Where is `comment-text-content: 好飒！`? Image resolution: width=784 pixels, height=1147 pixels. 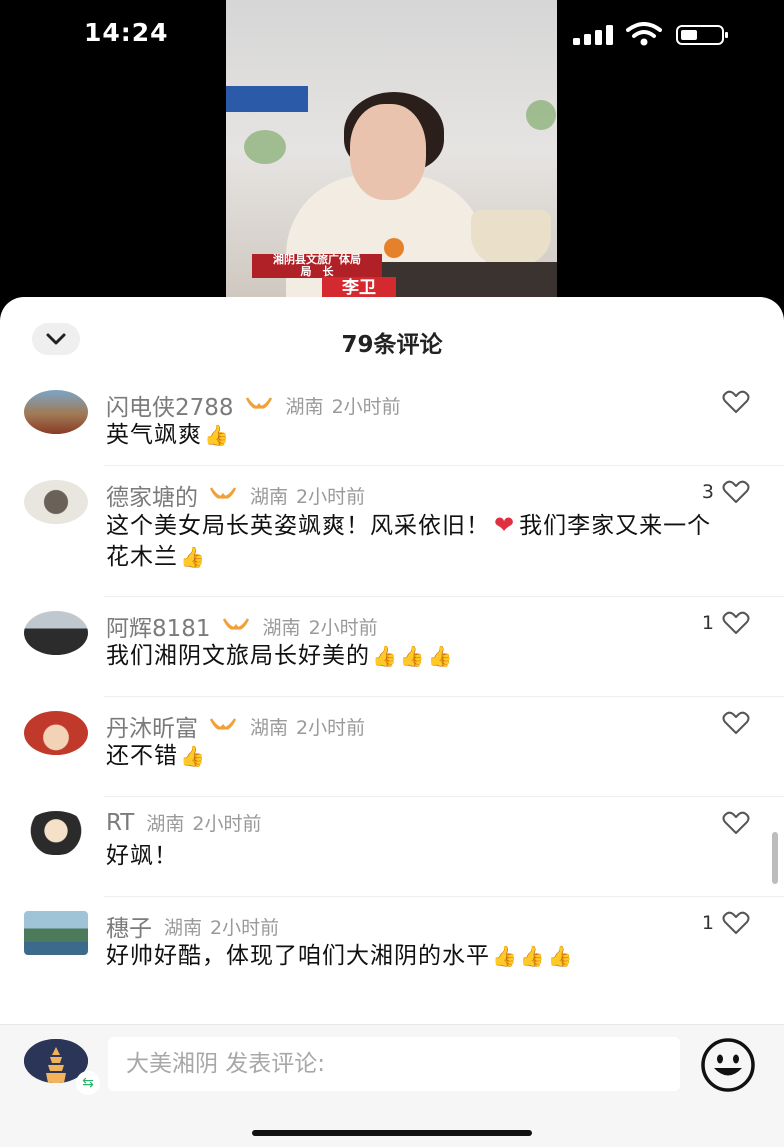
comment-text-content: 好飒！ is located at coordinates (142, 856).